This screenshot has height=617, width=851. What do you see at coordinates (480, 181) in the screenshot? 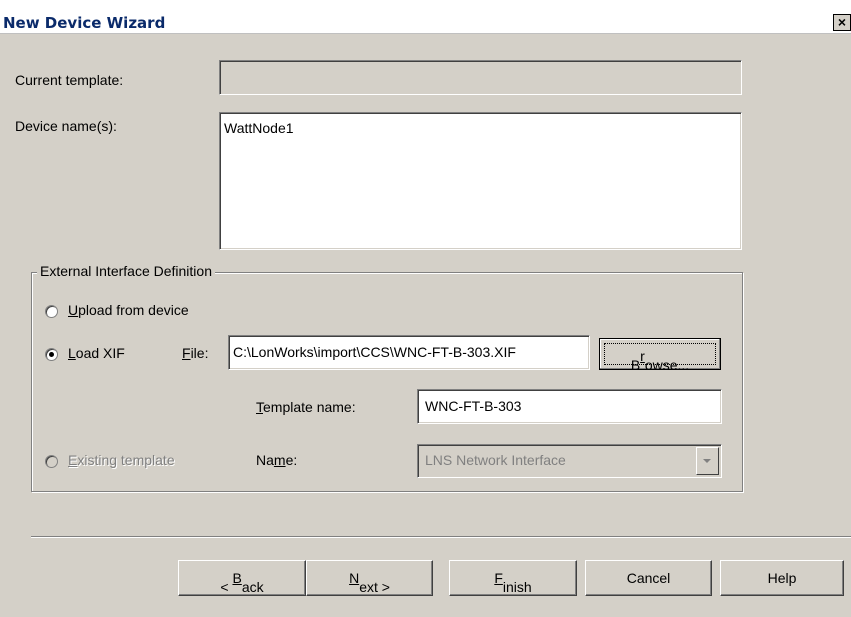
I see `device-names-textarea: WattNode1` at bounding box center [480, 181].